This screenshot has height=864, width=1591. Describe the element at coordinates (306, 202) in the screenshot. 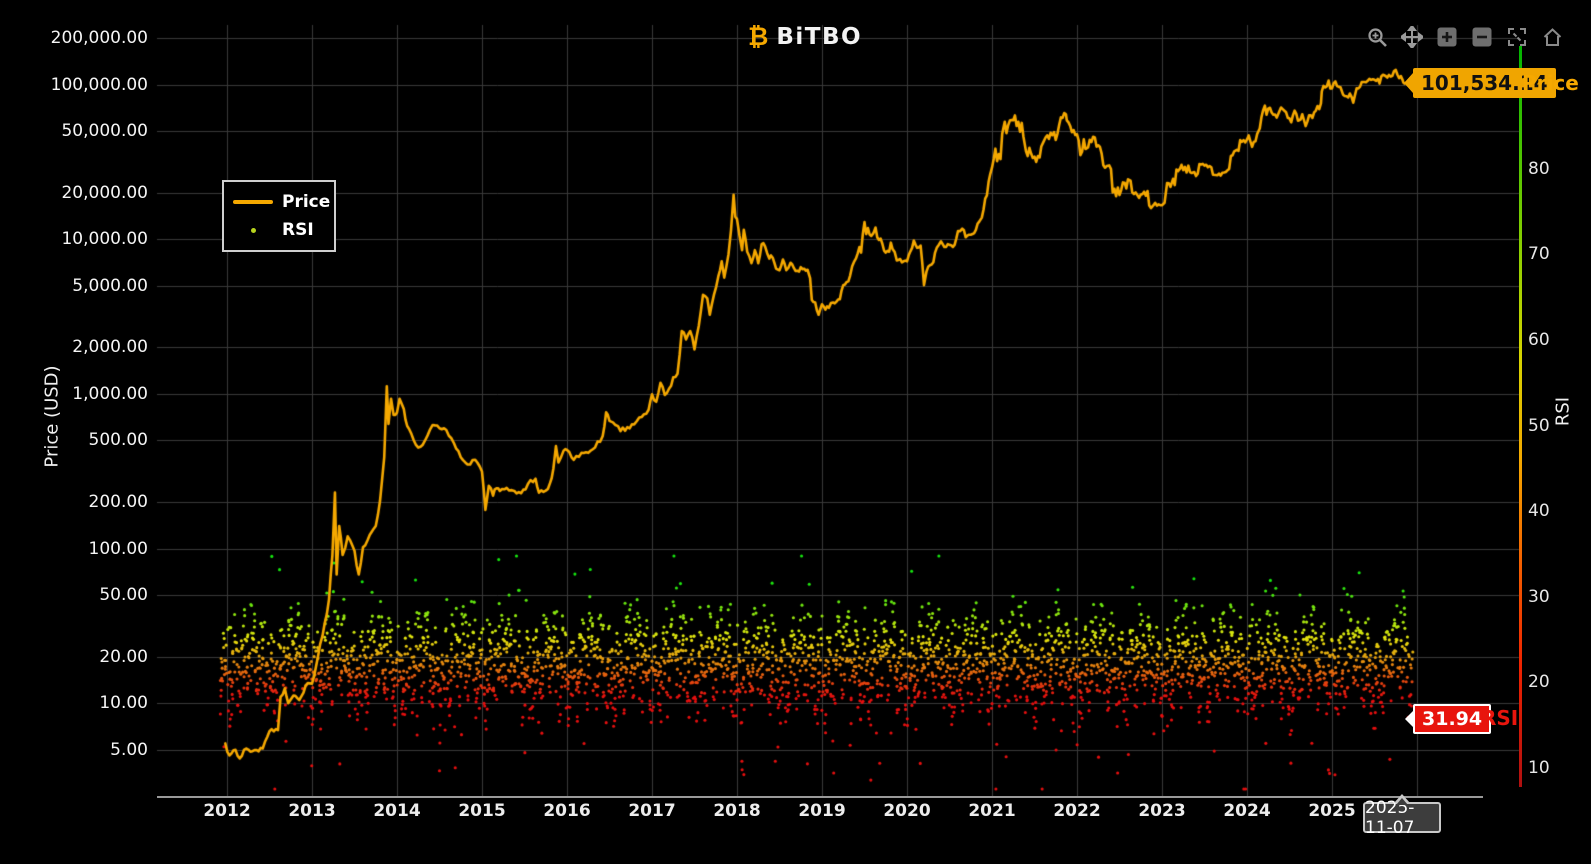

I see `legend-price-label: Price` at that location.